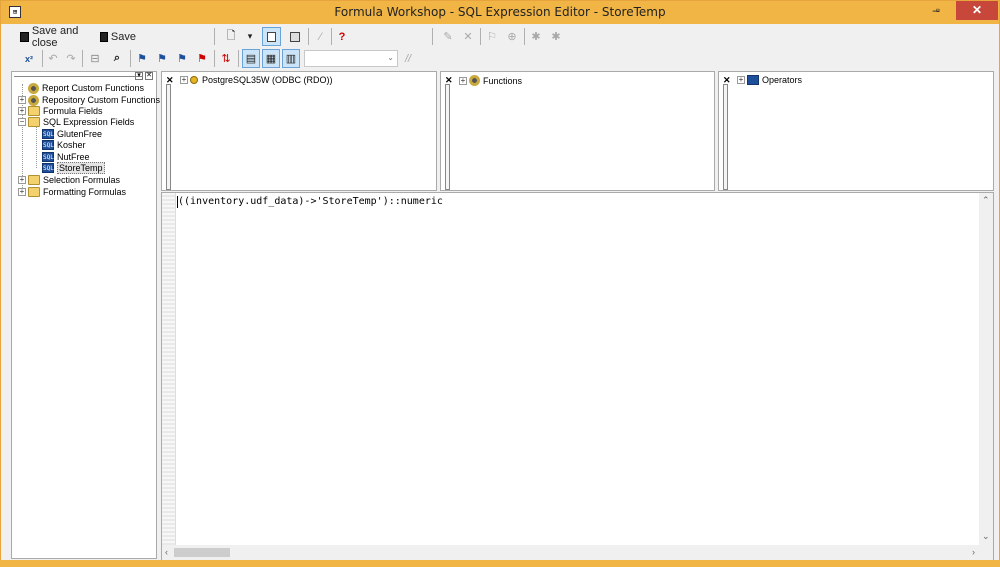  What do you see at coordinates (166, 552) in the screenshot?
I see `scroll-left-icon: ‹` at bounding box center [166, 552].